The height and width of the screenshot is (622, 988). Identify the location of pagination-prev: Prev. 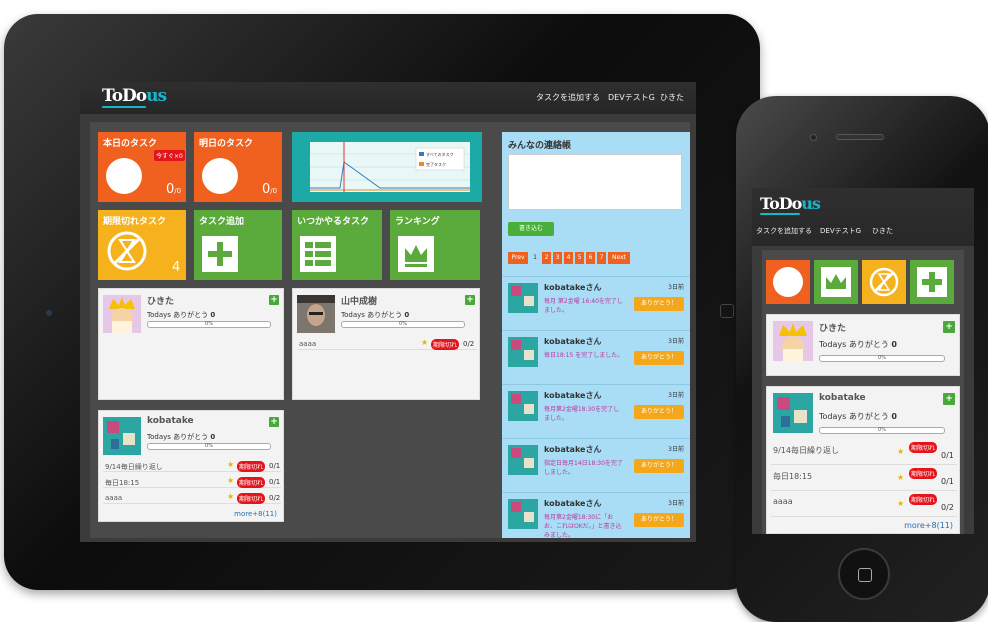
(518, 258).